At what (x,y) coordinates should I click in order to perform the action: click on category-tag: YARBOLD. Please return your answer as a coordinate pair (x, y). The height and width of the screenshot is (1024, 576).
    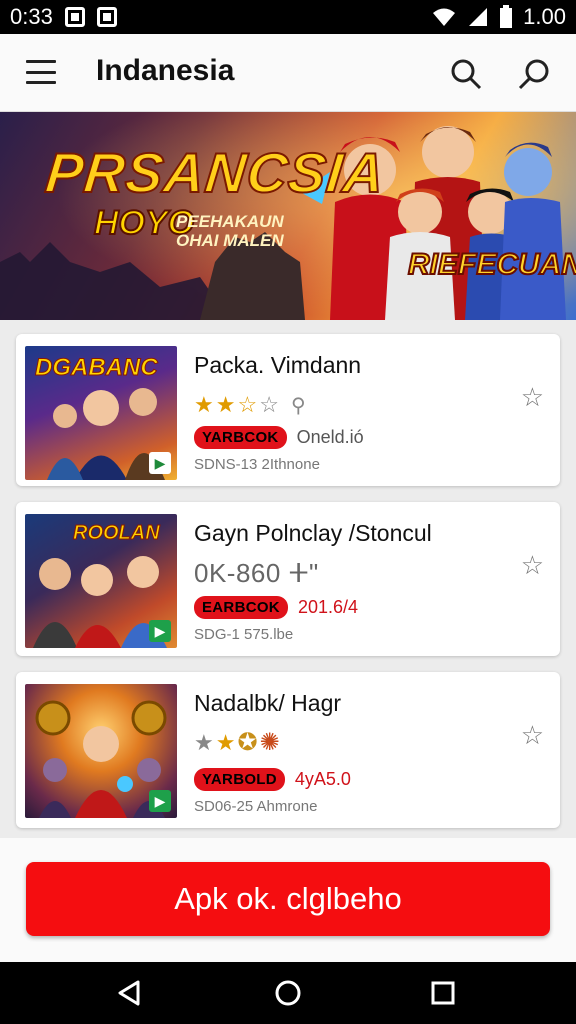
    Looking at the image, I should click on (239, 779).